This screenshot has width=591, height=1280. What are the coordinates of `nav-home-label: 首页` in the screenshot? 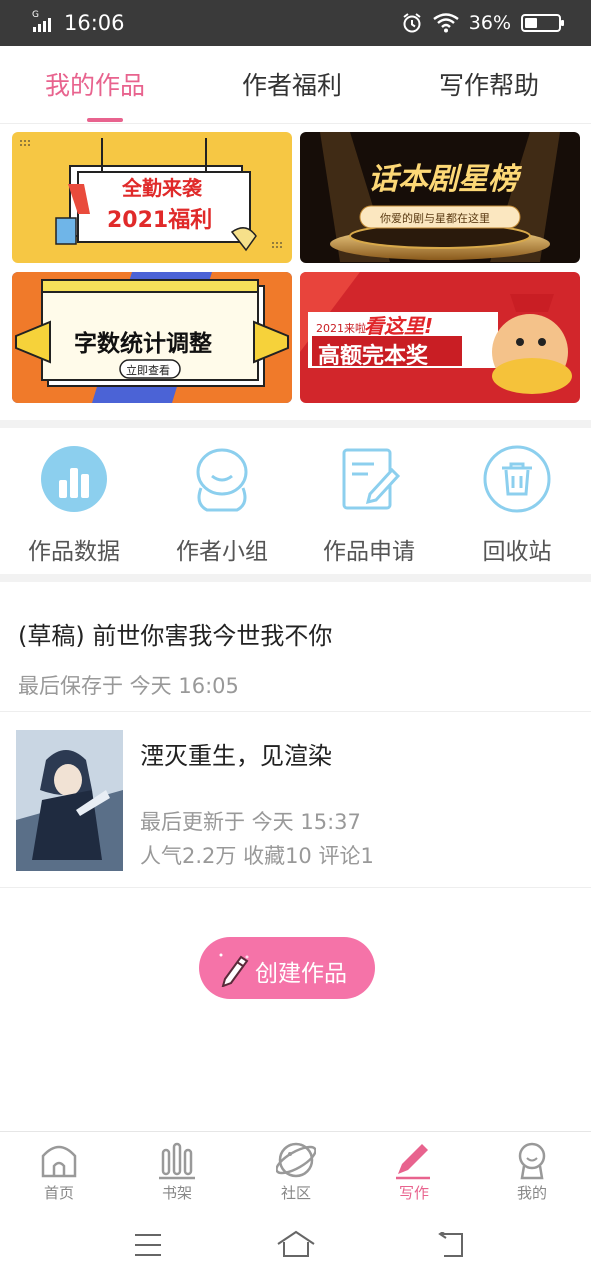 It's located at (58, 1193).